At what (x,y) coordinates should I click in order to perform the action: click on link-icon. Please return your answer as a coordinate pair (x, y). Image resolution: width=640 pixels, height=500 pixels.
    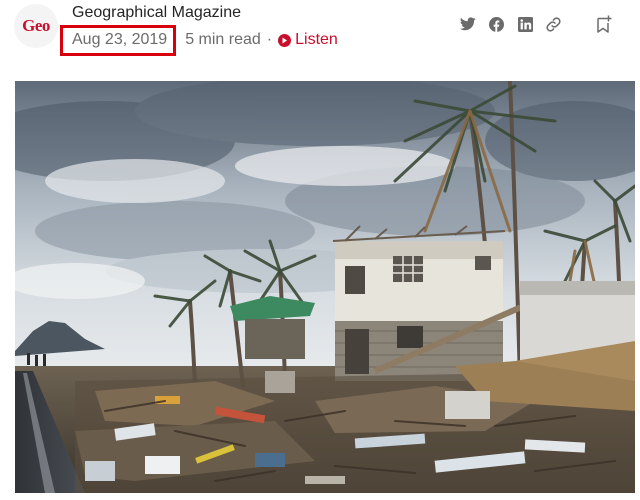
    Looking at the image, I should click on (553, 24).